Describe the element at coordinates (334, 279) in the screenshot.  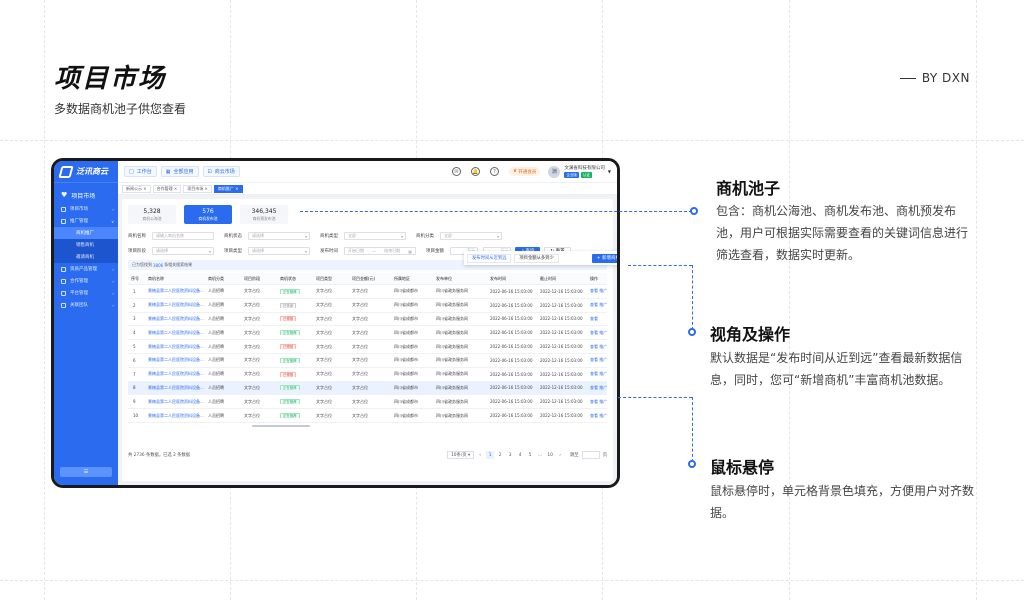
I see `column-header: 项目类型` at that location.